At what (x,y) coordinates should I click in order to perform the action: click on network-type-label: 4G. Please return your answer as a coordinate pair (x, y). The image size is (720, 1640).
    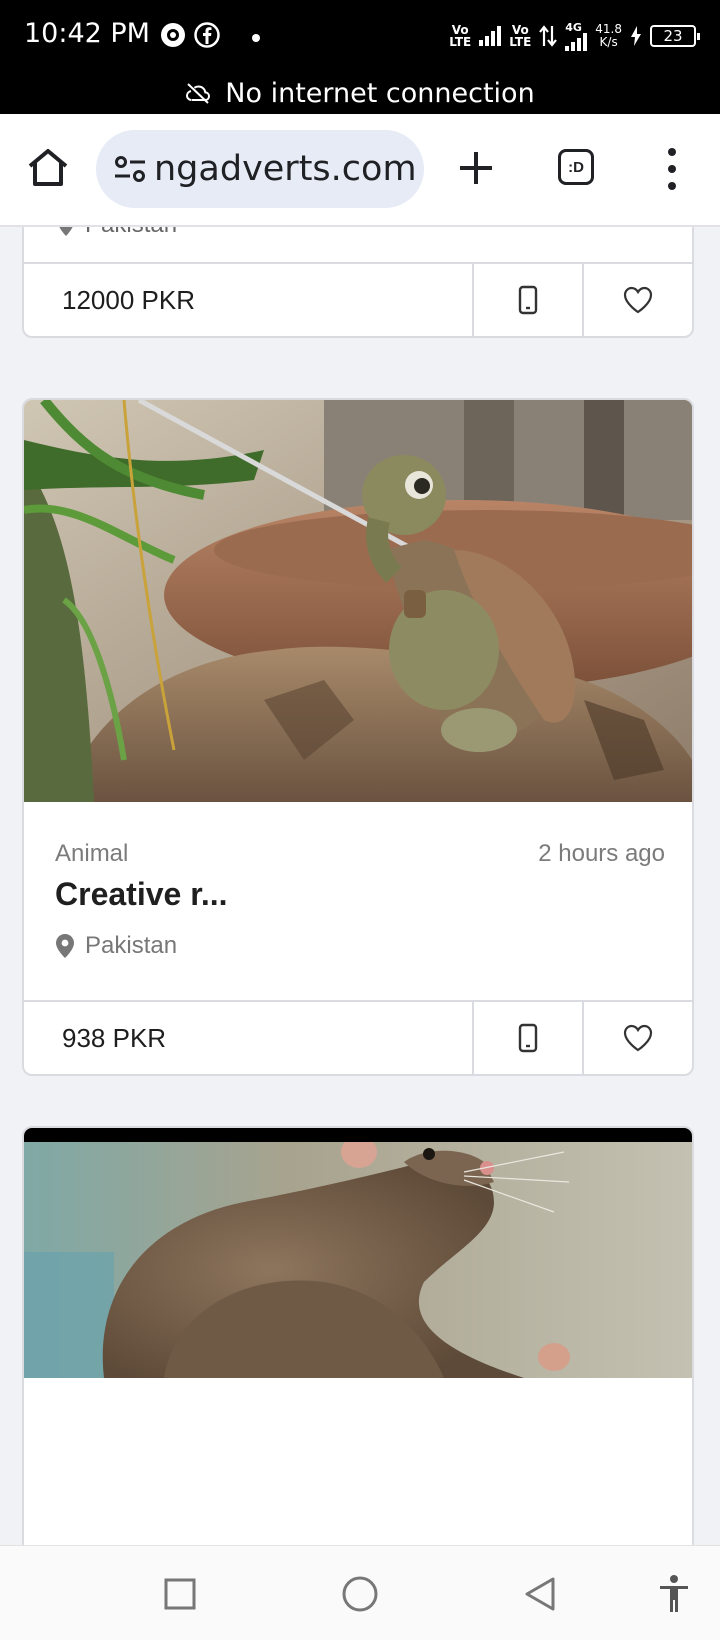
    Looking at the image, I should click on (573, 27).